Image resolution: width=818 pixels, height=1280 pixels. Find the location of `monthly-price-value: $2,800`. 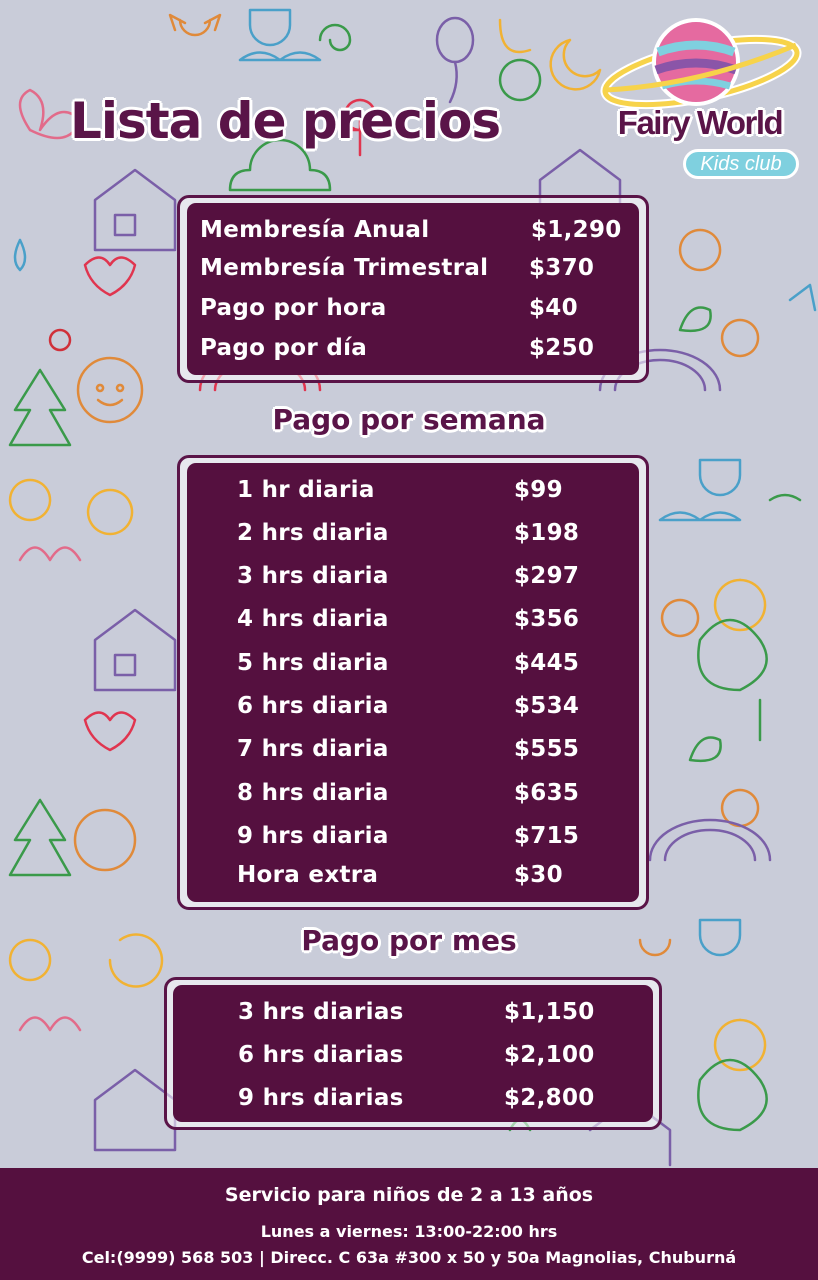

monthly-price-value: $2,800 is located at coordinates (549, 1098).